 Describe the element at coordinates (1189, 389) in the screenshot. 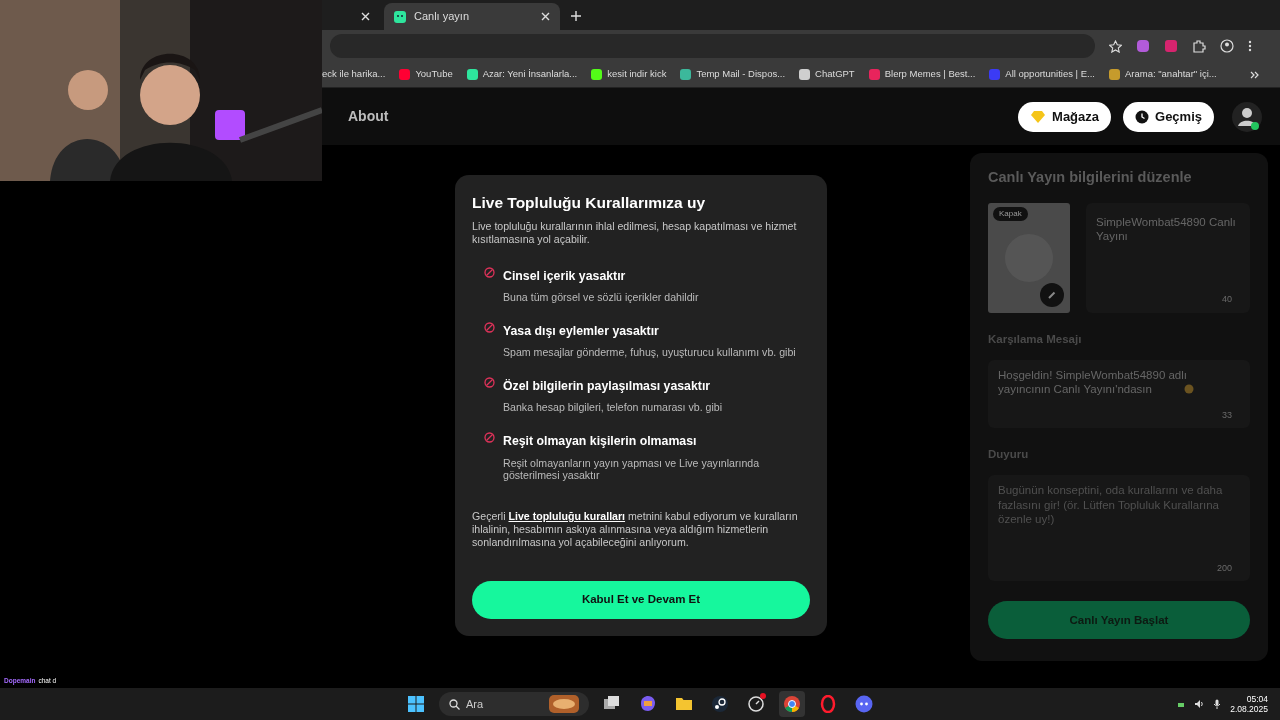

I see `hand-icon` at that location.